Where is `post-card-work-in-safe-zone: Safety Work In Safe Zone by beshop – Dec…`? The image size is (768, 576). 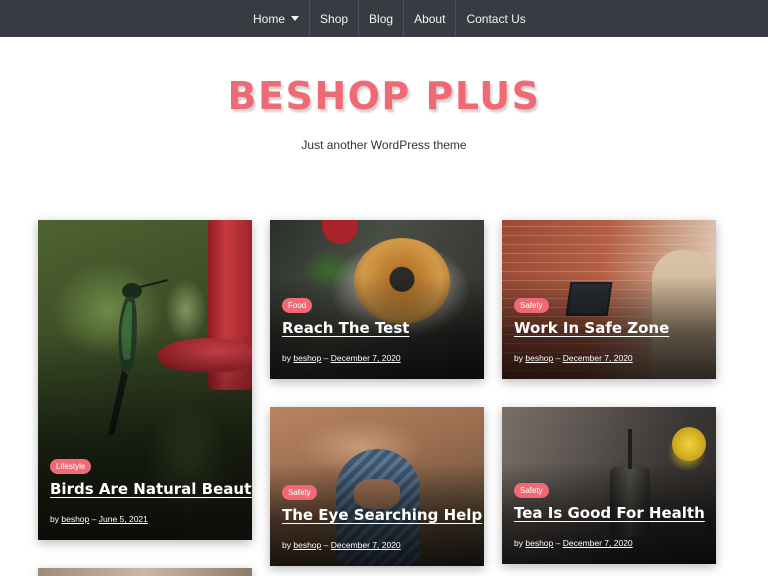 post-card-work-in-safe-zone: Safety Work In Safe Zone by beshop – Dec… is located at coordinates (609, 299).